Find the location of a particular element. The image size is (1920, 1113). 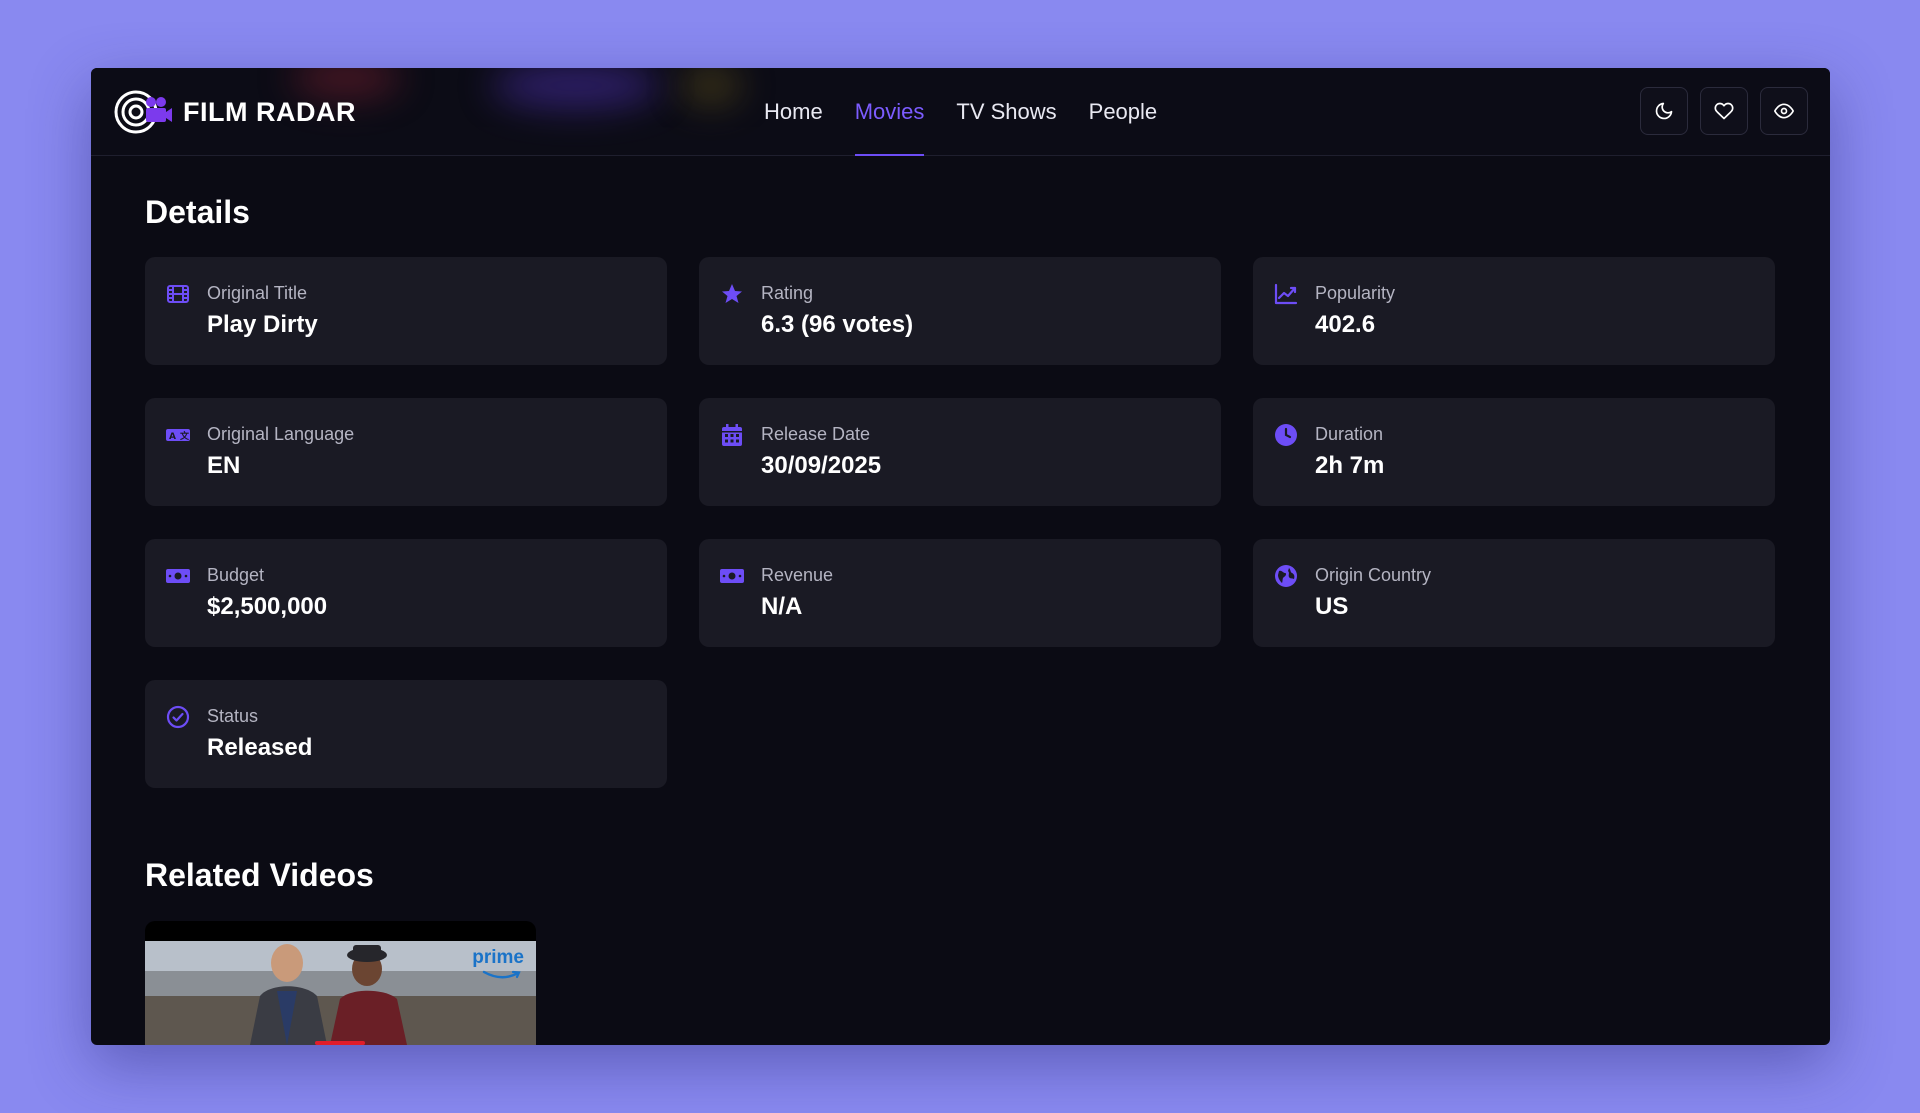

detail-card-rating: Rating 6.3 (96 votes) is located at coordinates (960, 311).